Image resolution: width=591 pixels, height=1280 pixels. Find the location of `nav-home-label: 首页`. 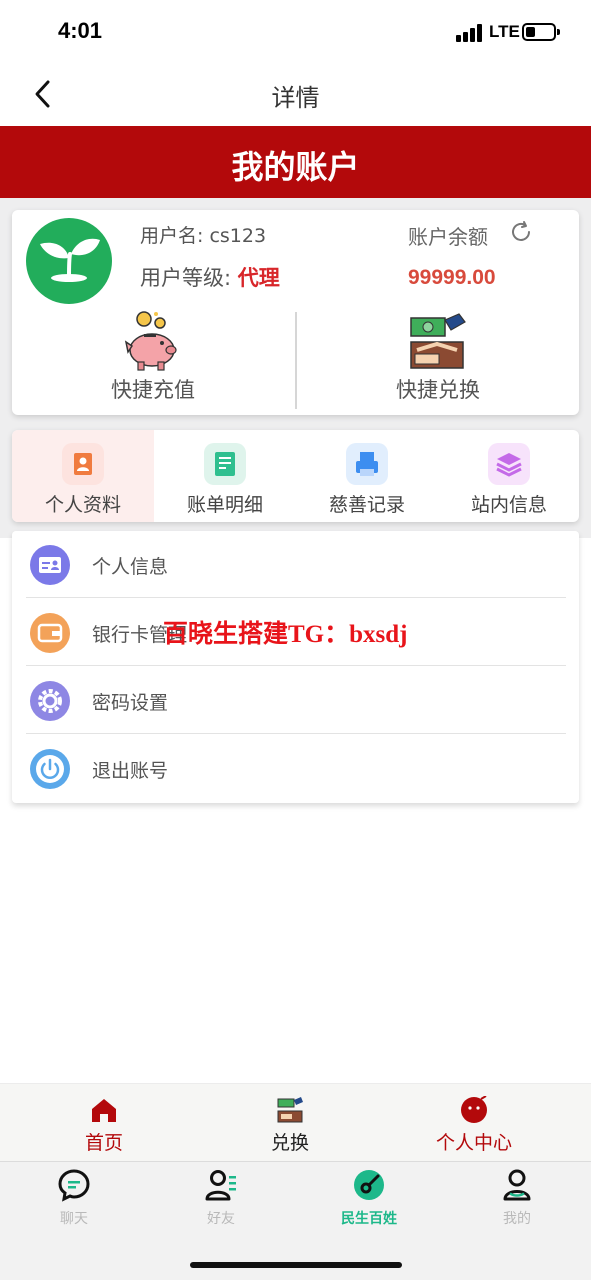

nav-home-label: 首页 is located at coordinates (103, 1143).